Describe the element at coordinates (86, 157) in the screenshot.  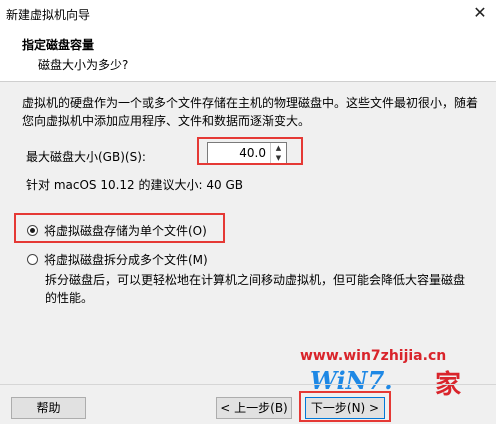
I see `disk-size-label: 最大磁盘大小(GB)(S):` at that location.